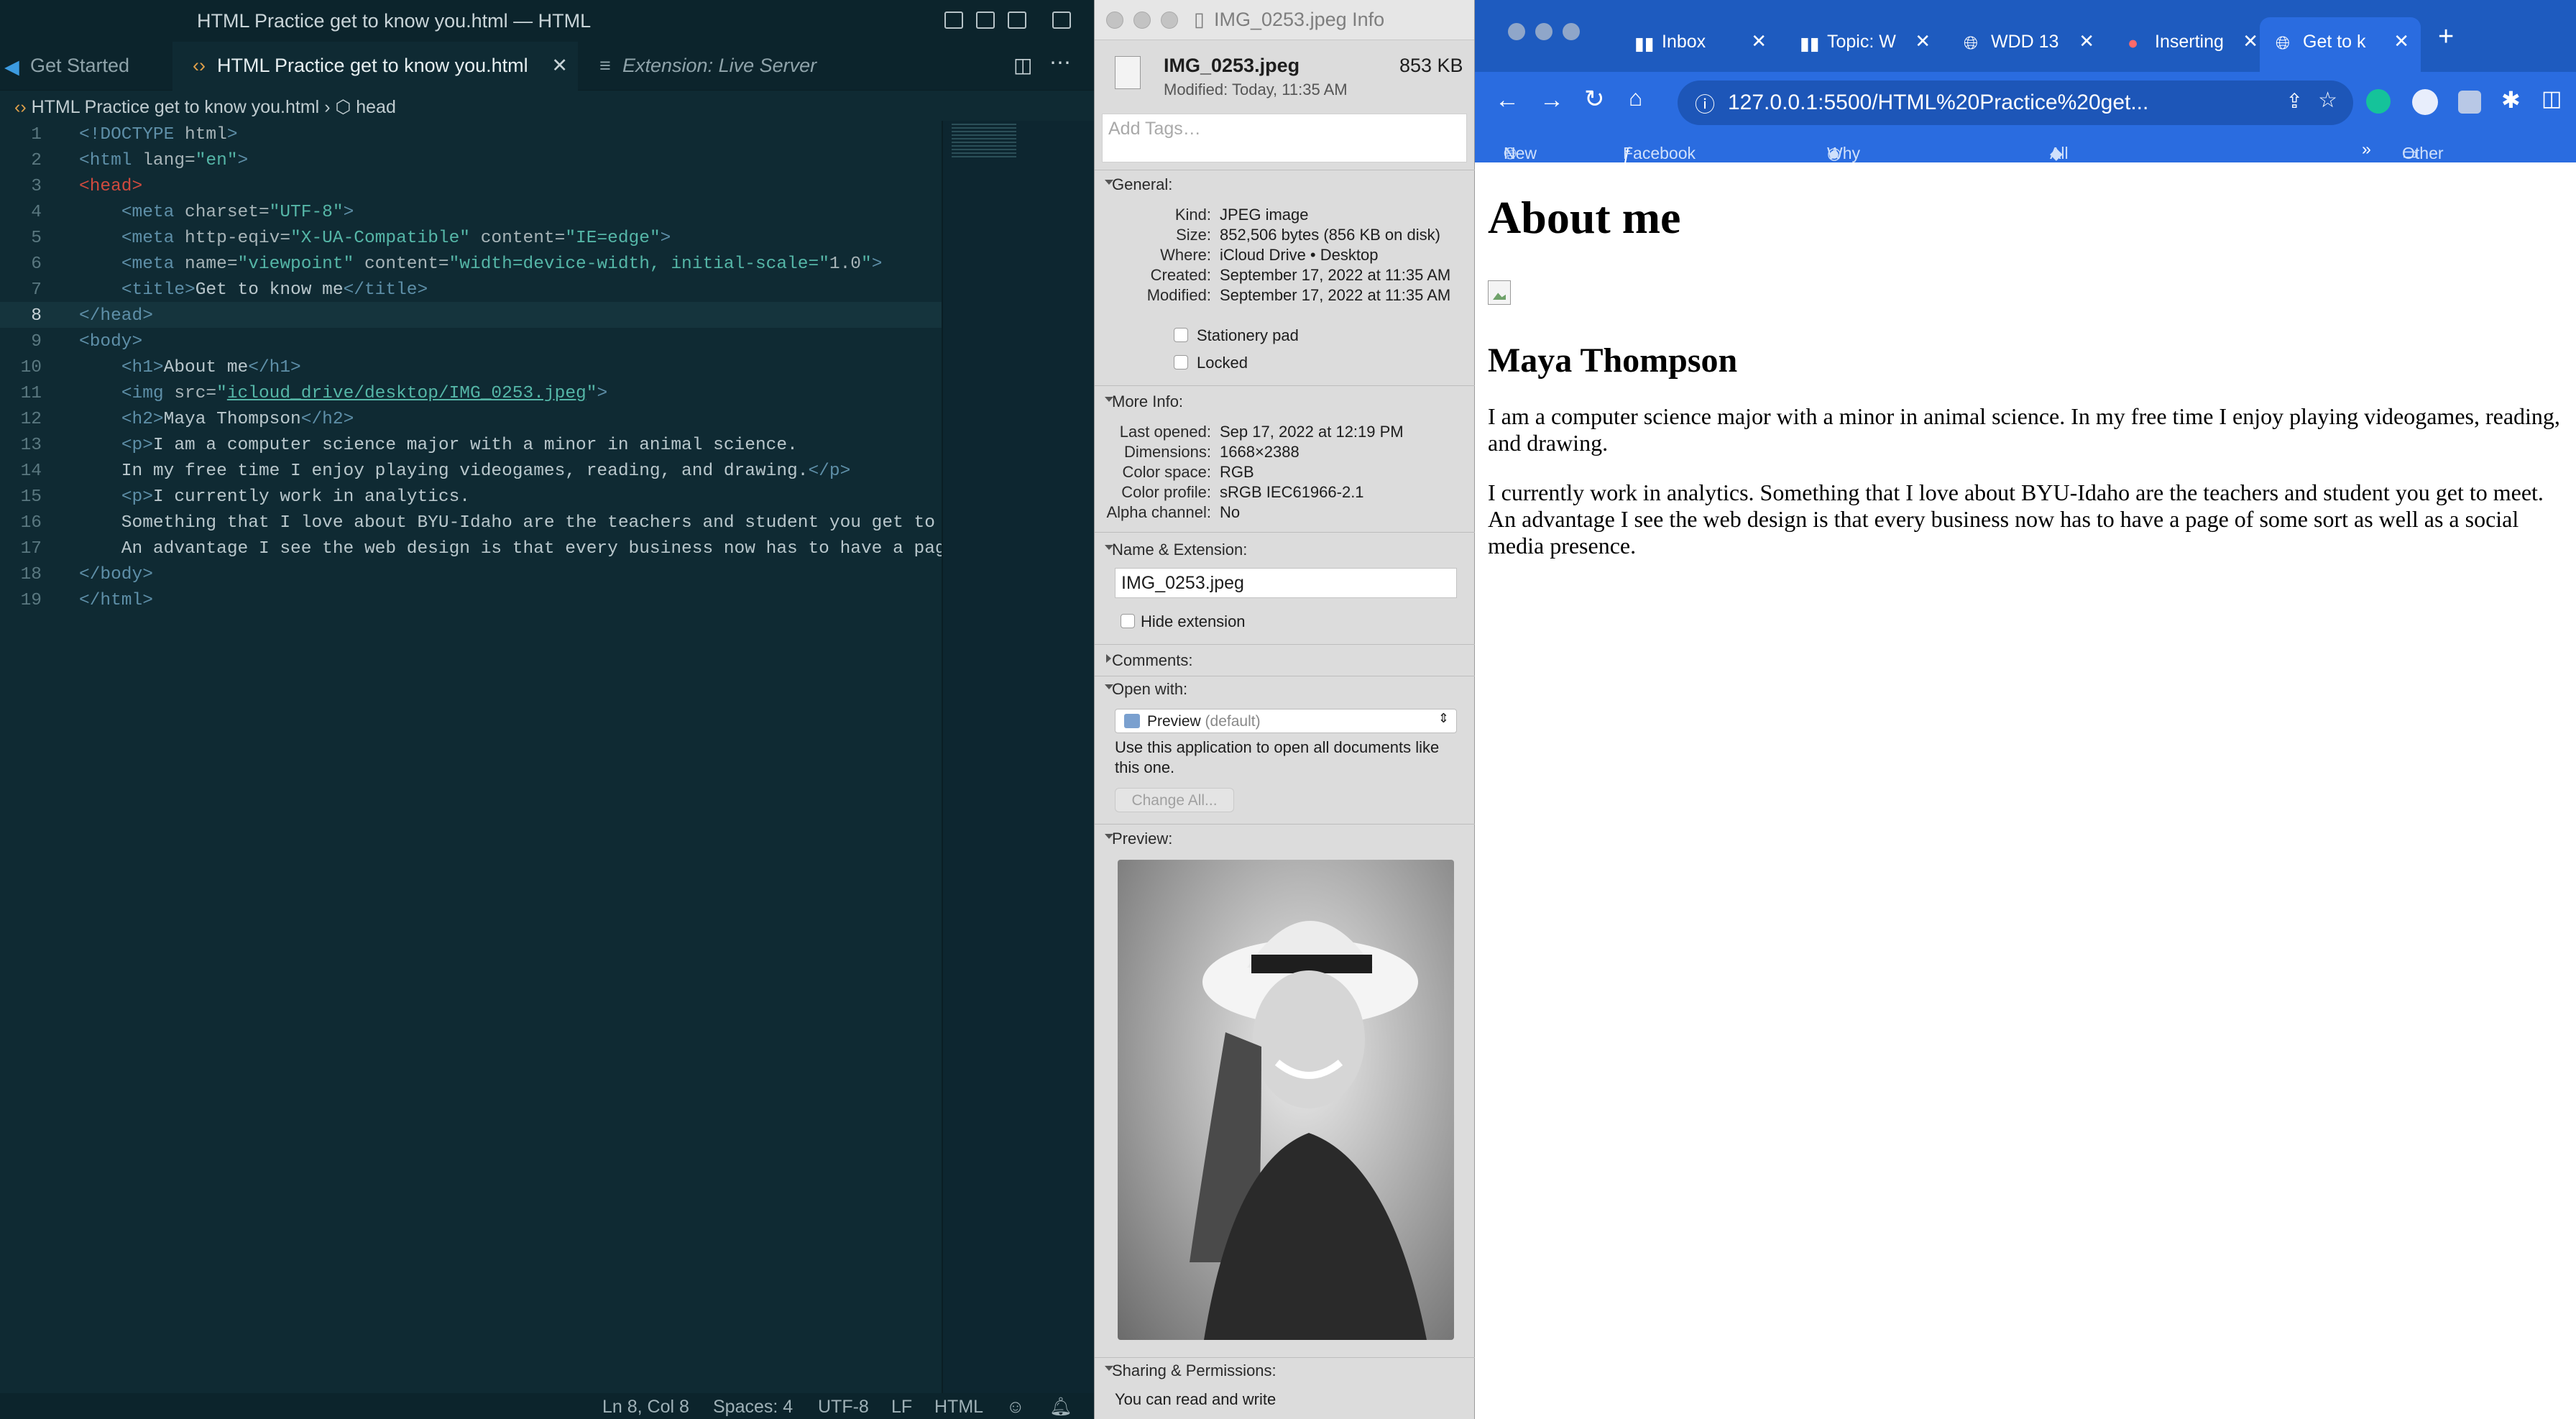  I want to click on language-mode: HTML, so click(958, 1407).